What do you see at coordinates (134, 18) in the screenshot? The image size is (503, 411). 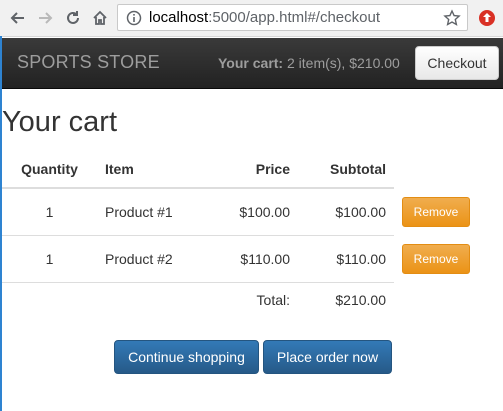 I see `info-icon` at bounding box center [134, 18].